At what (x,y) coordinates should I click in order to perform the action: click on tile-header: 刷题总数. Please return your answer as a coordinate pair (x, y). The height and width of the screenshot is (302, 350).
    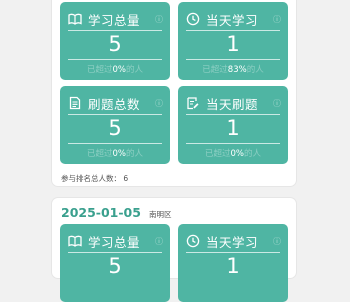
    Looking at the image, I should click on (104, 103).